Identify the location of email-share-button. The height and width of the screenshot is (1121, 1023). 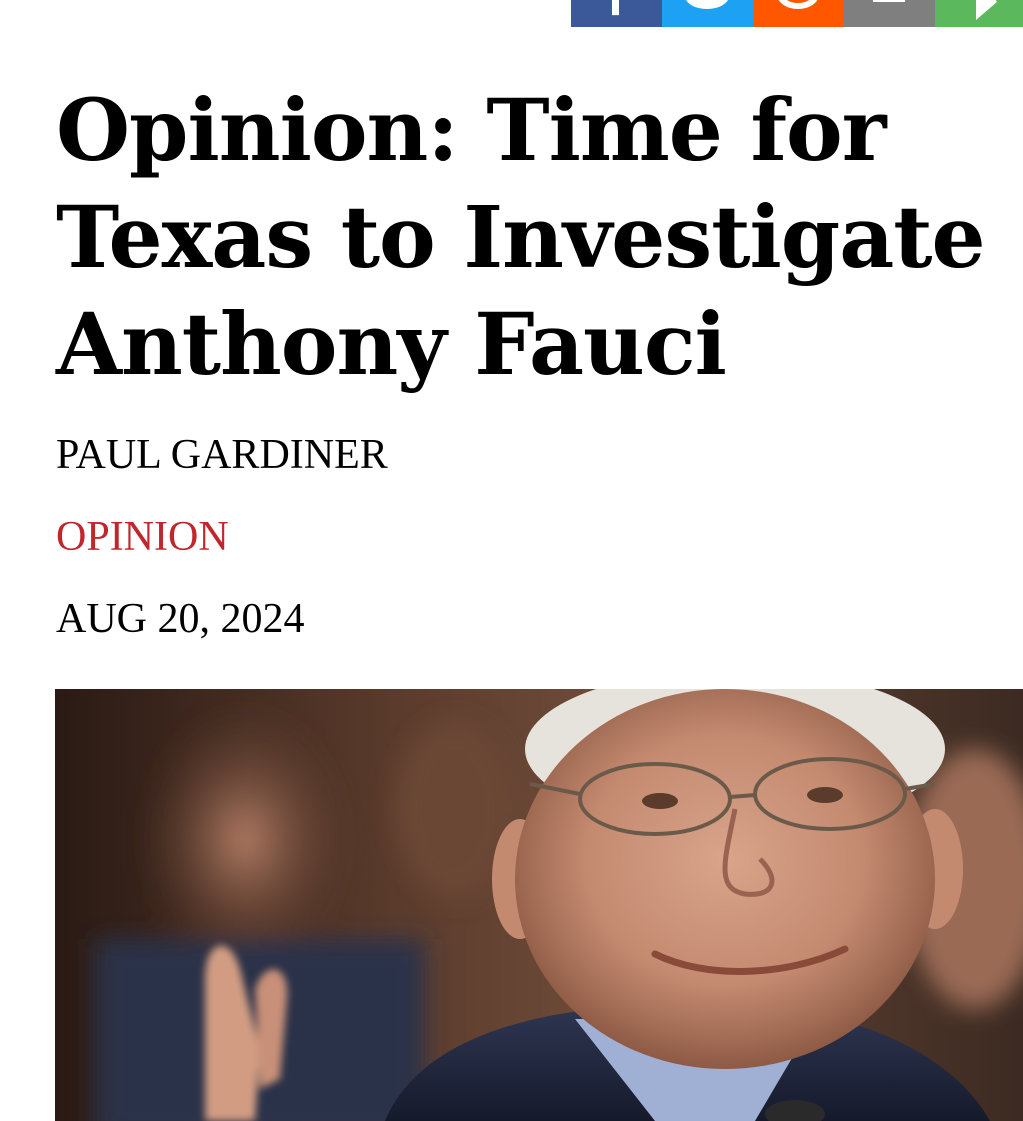
(889, 13).